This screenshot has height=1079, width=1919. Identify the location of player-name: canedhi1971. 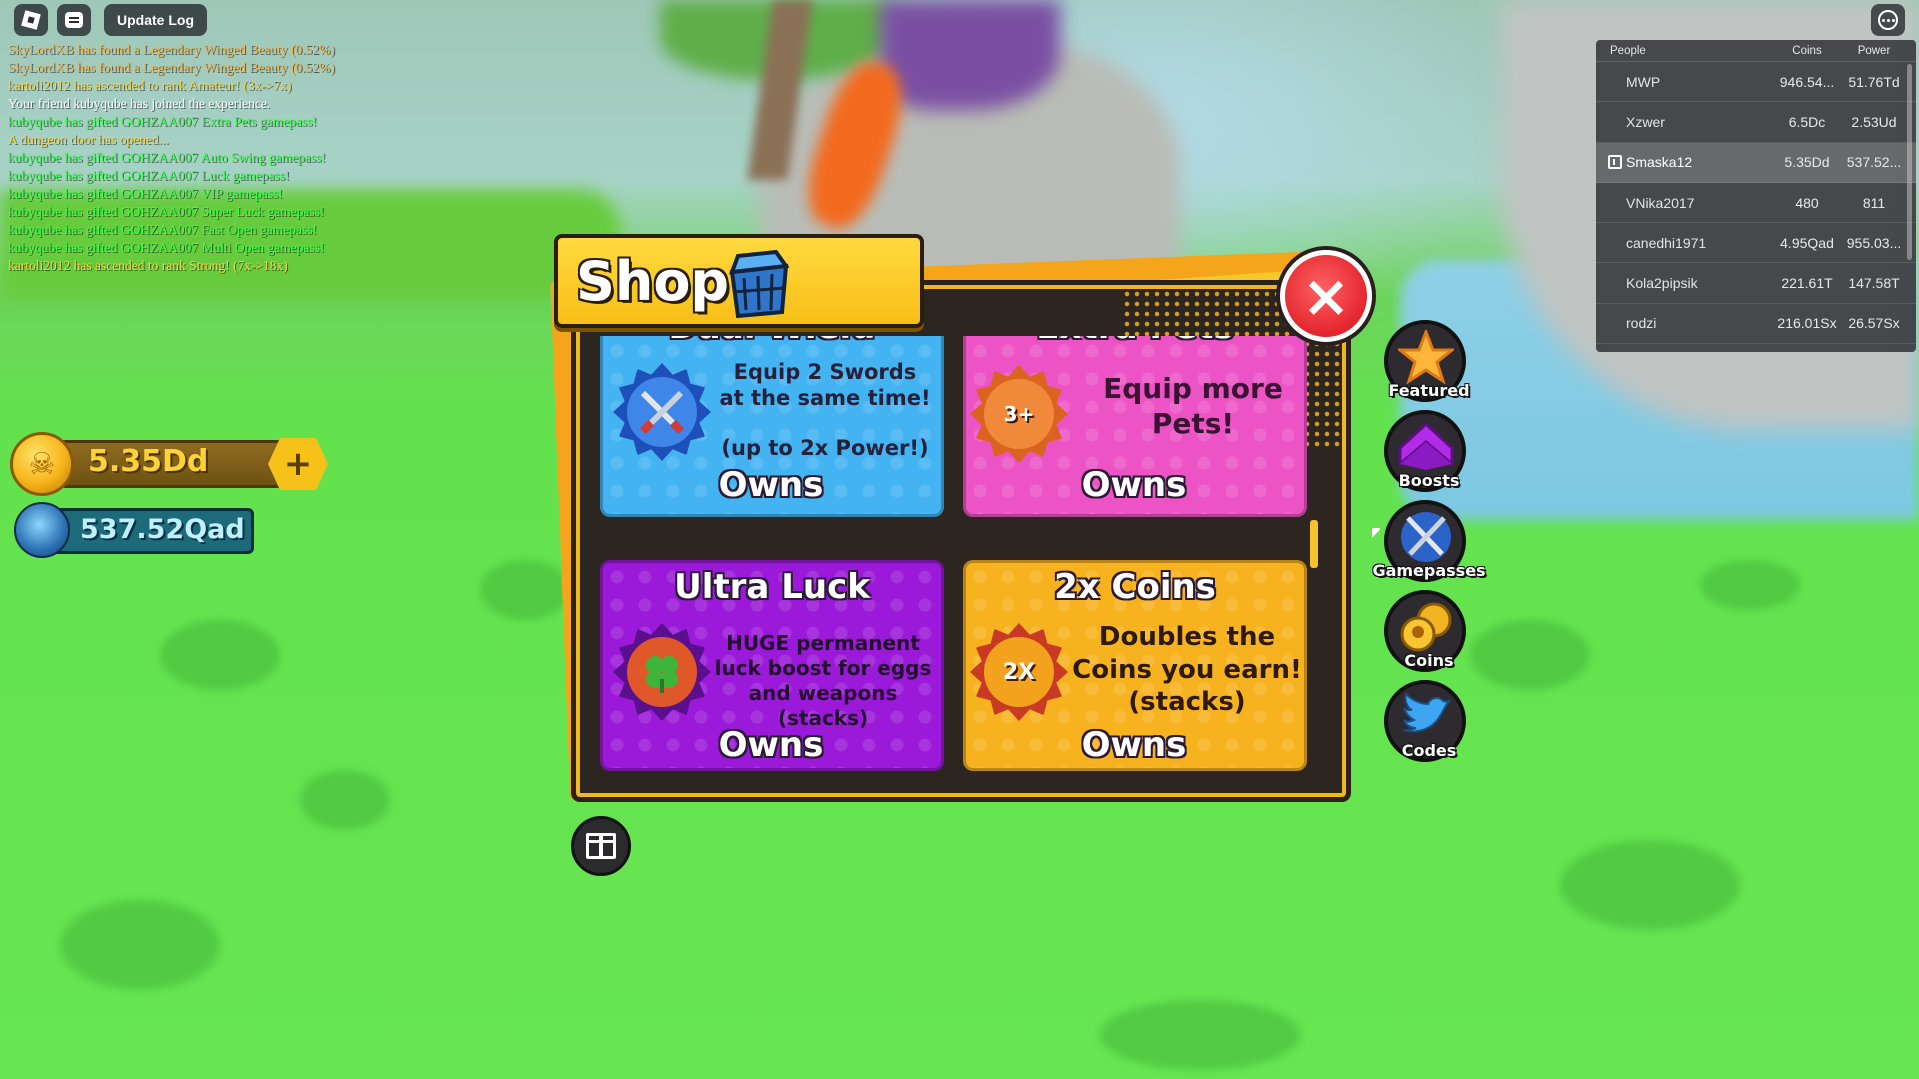
(1684, 243).